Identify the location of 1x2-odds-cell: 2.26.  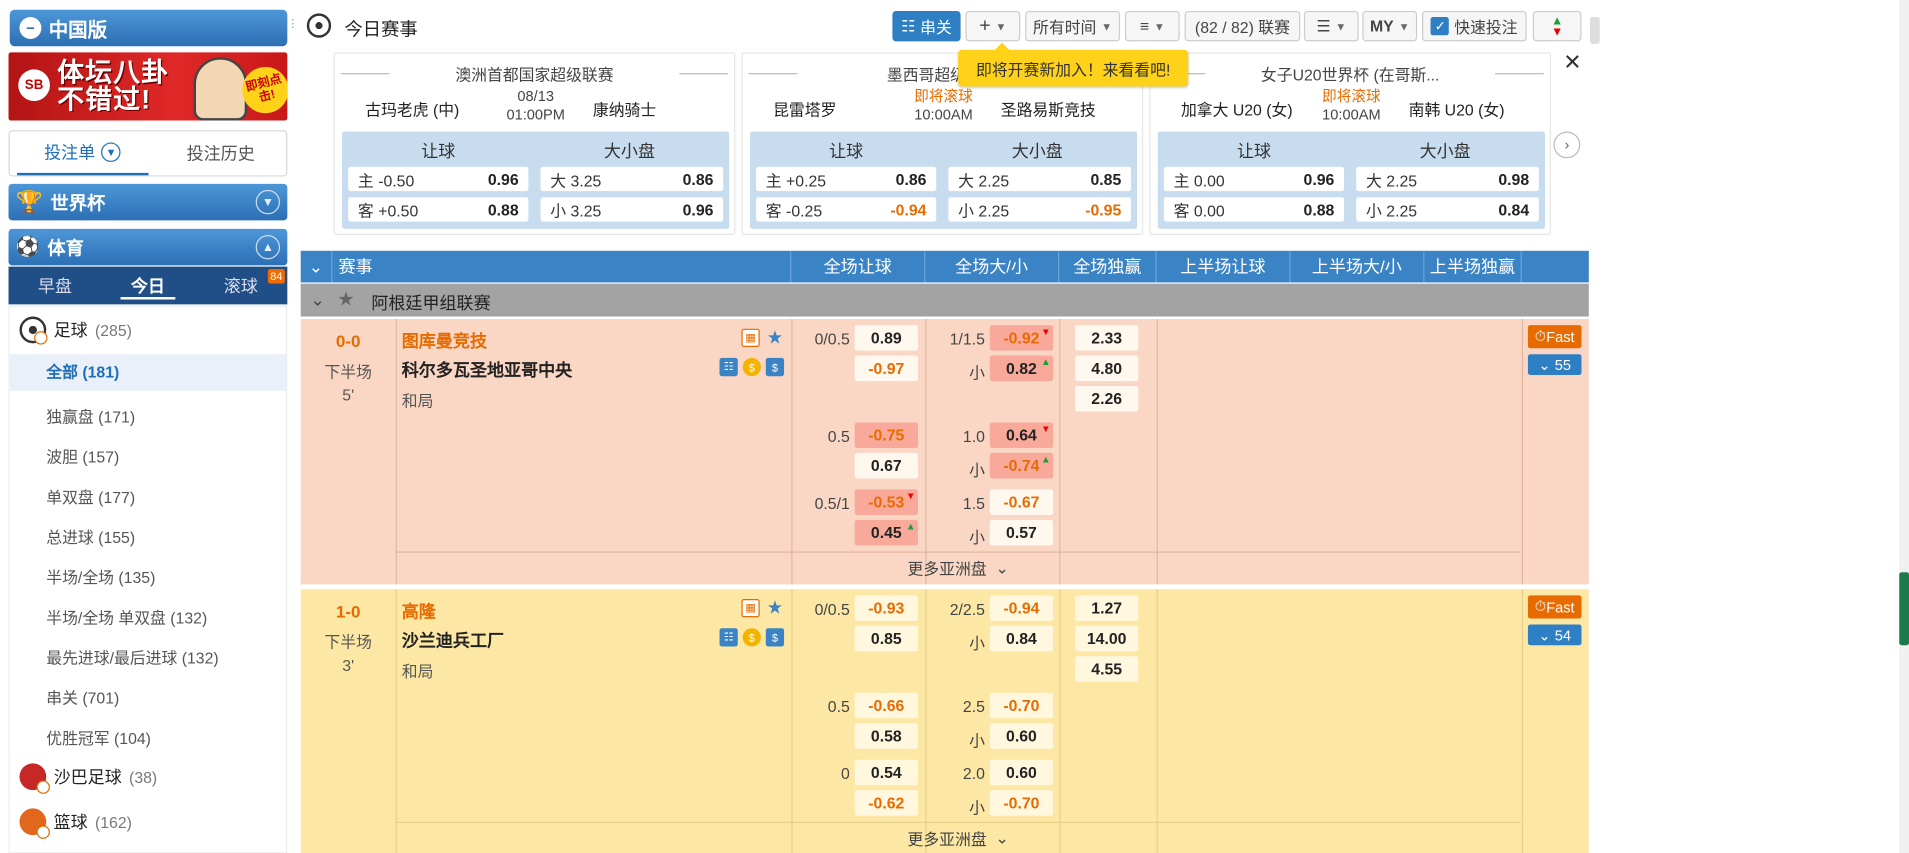
(1107, 398).